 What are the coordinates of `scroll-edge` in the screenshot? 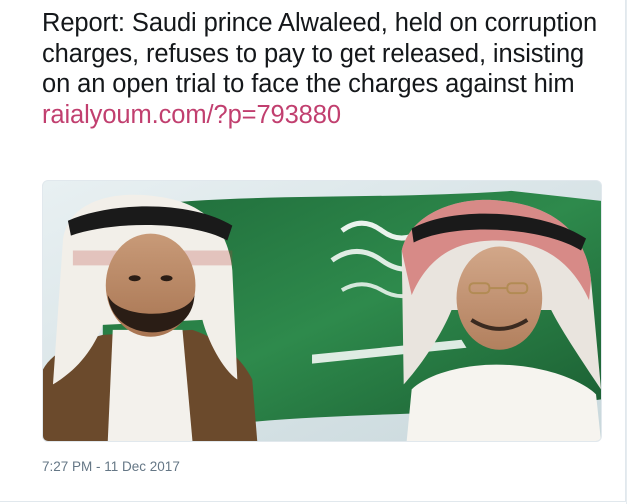 It's located at (633, 252).